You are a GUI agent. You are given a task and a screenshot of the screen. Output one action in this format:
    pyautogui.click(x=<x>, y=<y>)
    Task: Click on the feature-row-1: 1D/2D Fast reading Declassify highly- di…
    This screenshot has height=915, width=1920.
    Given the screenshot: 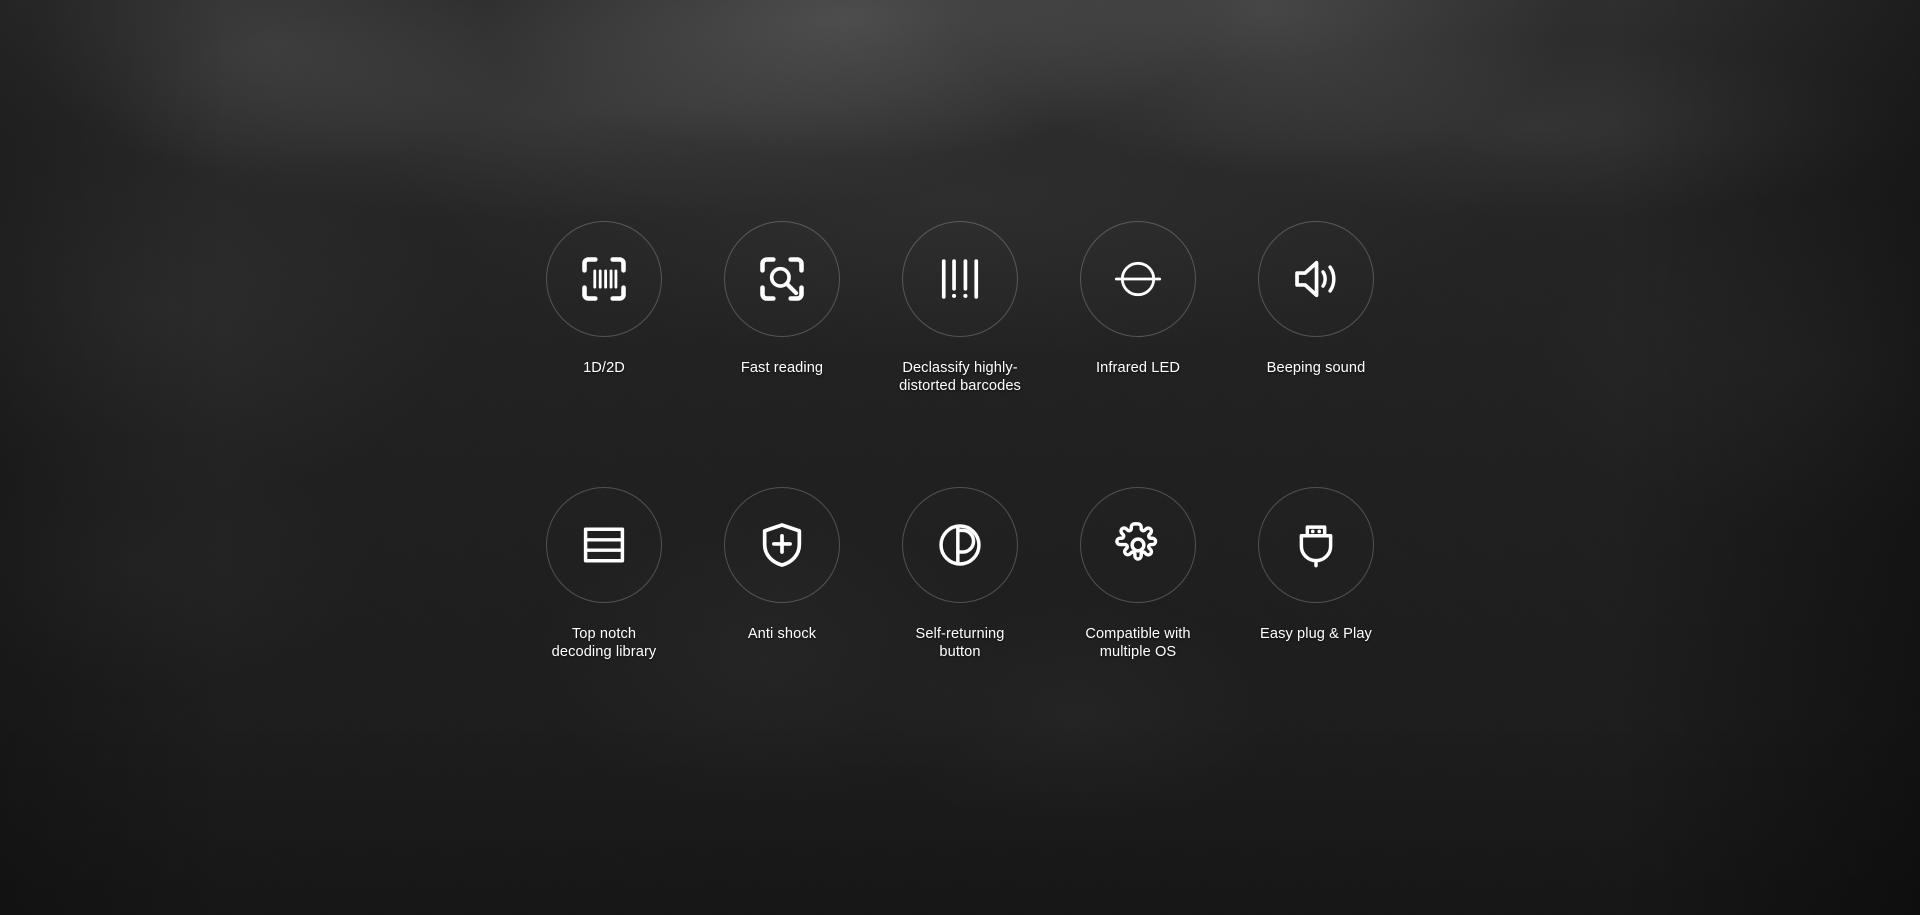 What is the action you would take?
    pyautogui.click(x=960, y=308)
    